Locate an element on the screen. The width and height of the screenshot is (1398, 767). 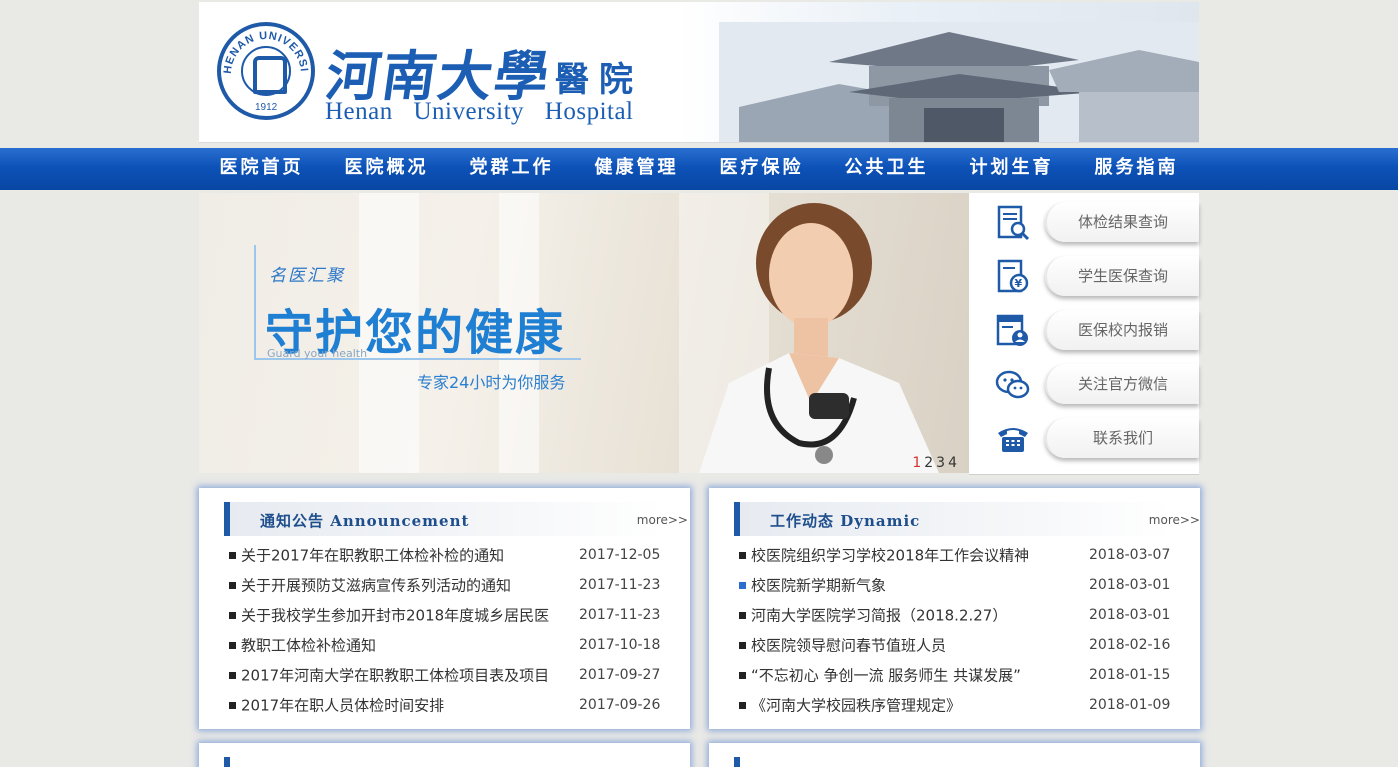
quick-link-student-insurance: ¥ 学生医保查询 is located at coordinates (1084, 276).